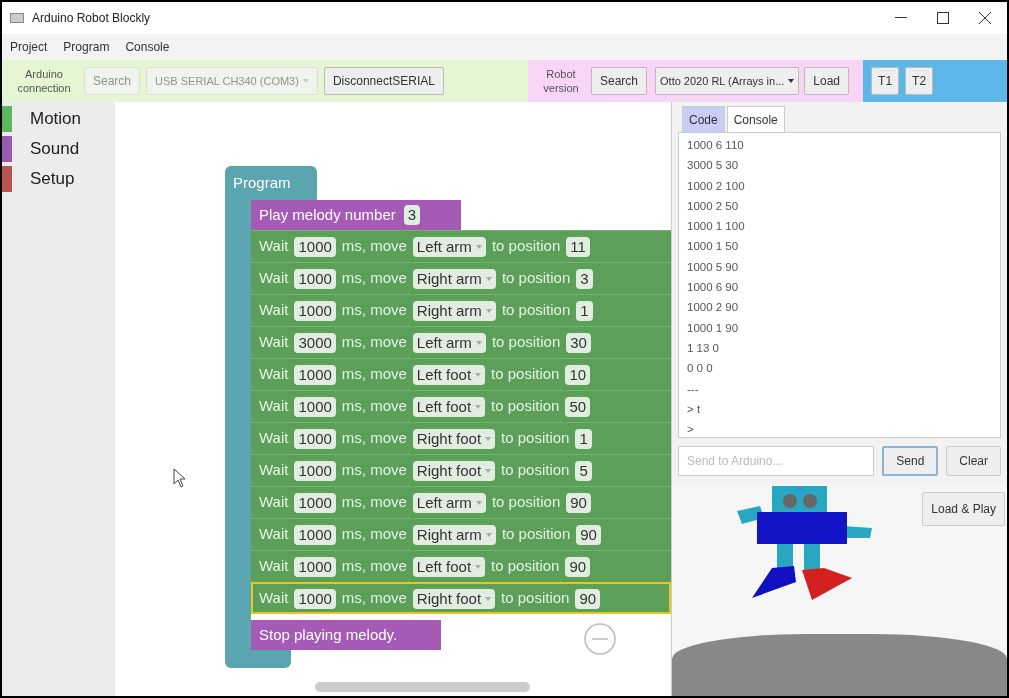 The height and width of the screenshot is (698, 1009). I want to click on move-block: Wait 1000 ms, move Left arm to position 90, so click(461, 502).